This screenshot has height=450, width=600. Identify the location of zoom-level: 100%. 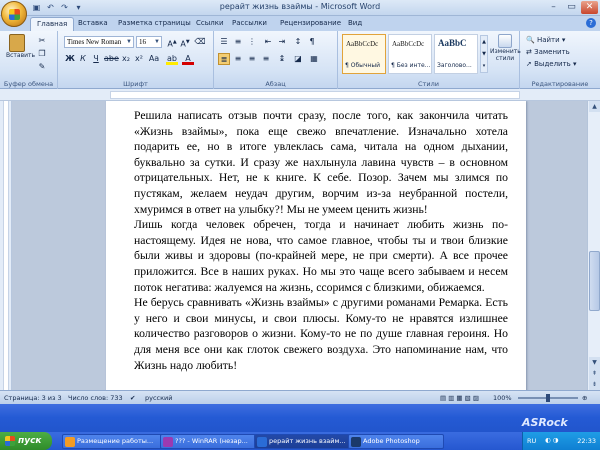
(502, 398).